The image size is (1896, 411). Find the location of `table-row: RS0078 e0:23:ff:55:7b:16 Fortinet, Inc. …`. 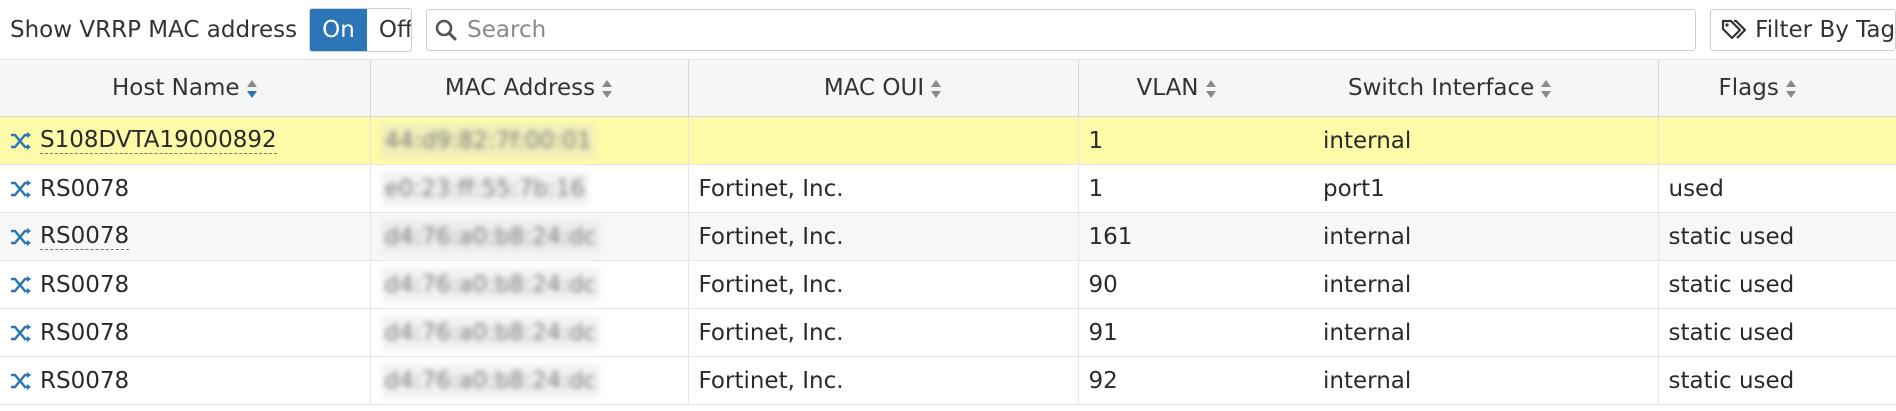

table-row: RS0078 e0:23:ff:55:7b:16 Fortinet, Inc. … is located at coordinates (948, 188).